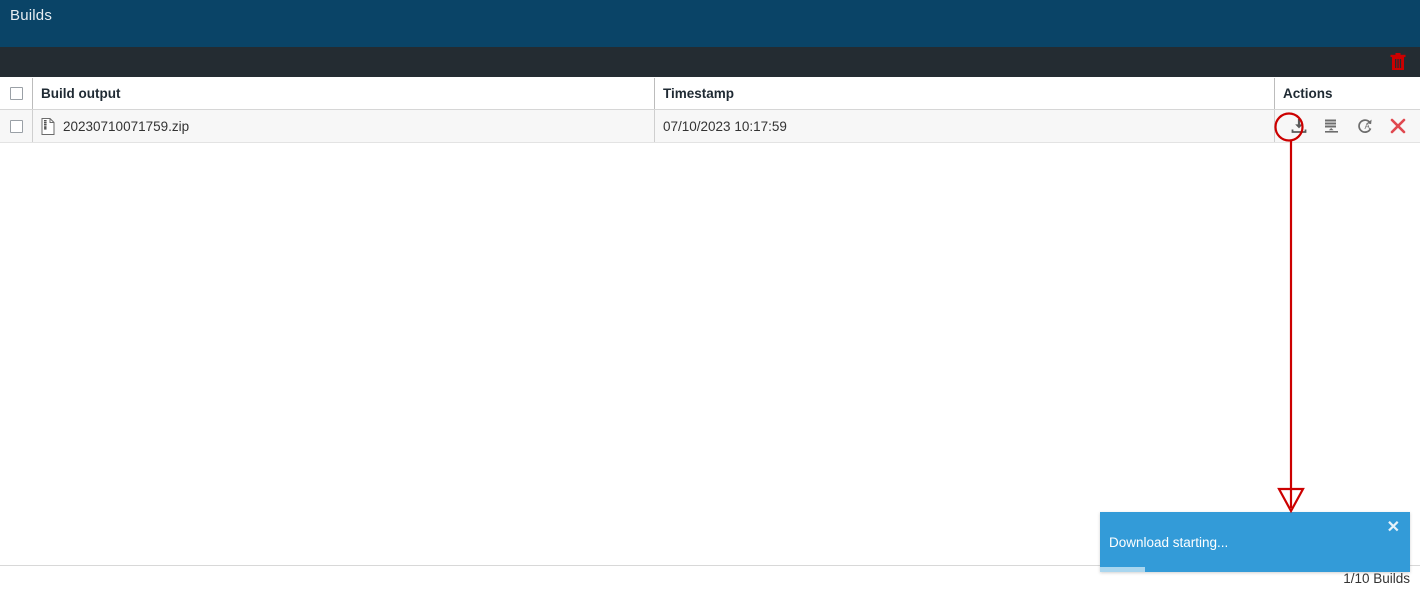 The width and height of the screenshot is (1420, 597). Describe the element at coordinates (1255, 542) in the screenshot. I see `download-toast: Download starting... ✕` at that location.